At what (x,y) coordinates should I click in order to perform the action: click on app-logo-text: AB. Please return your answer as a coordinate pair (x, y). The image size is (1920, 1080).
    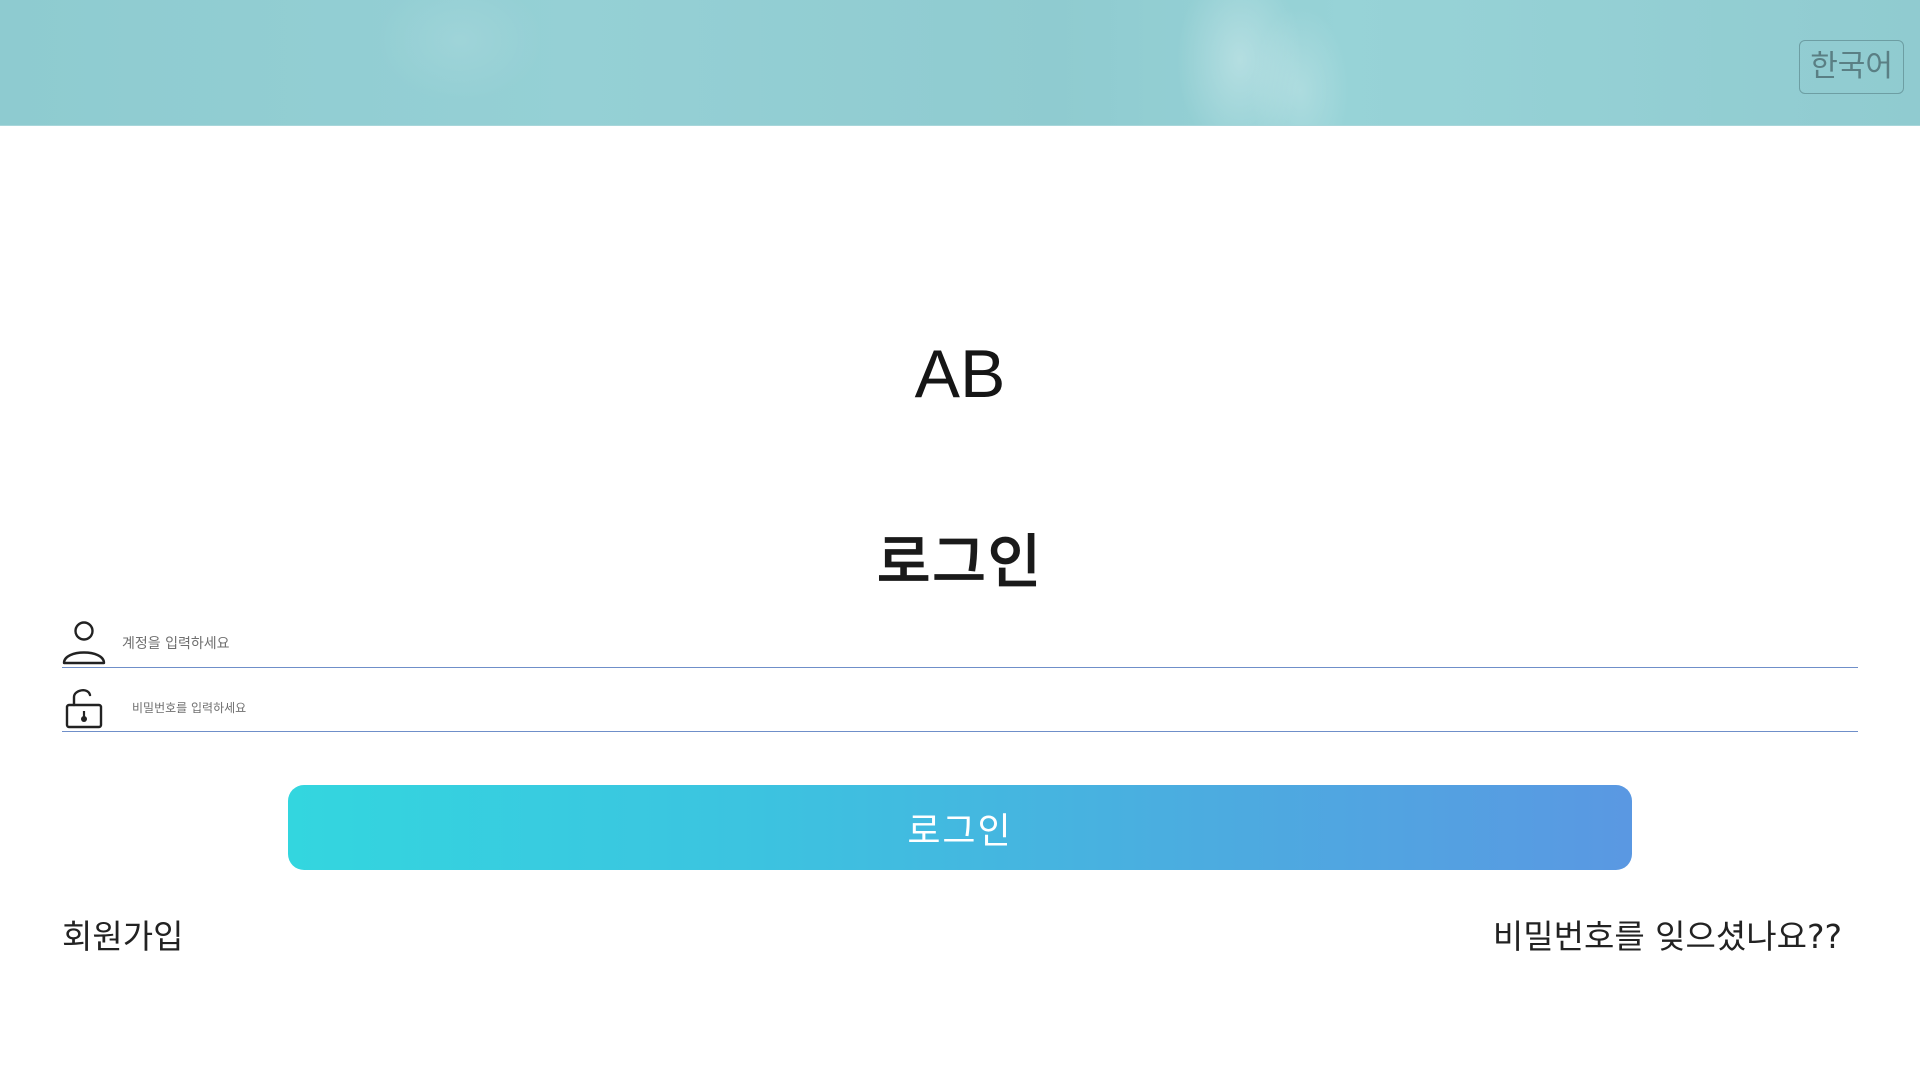
    Looking at the image, I should click on (960, 374).